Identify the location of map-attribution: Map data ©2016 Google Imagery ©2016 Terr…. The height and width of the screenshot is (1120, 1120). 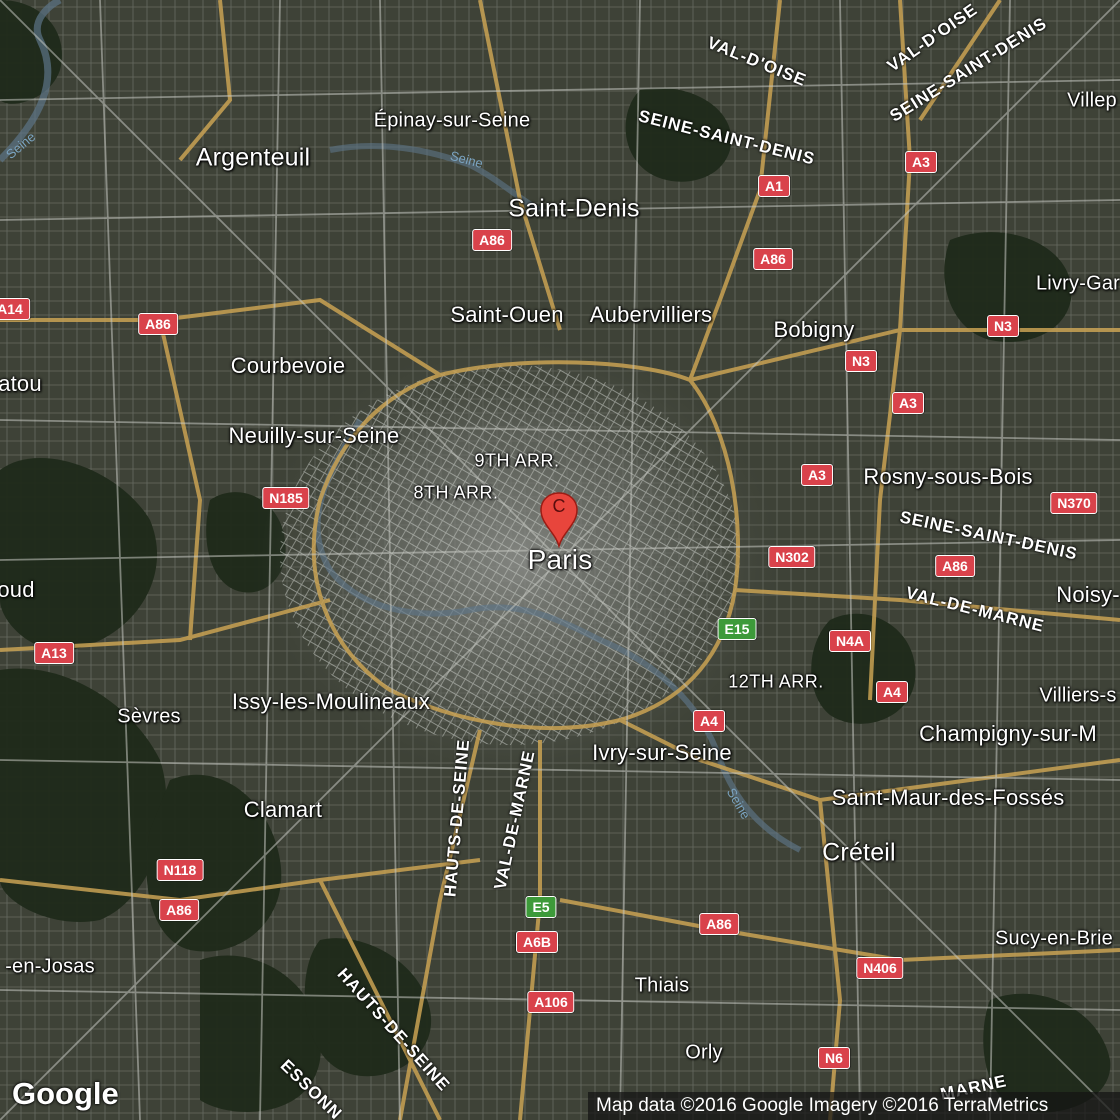
(854, 1106).